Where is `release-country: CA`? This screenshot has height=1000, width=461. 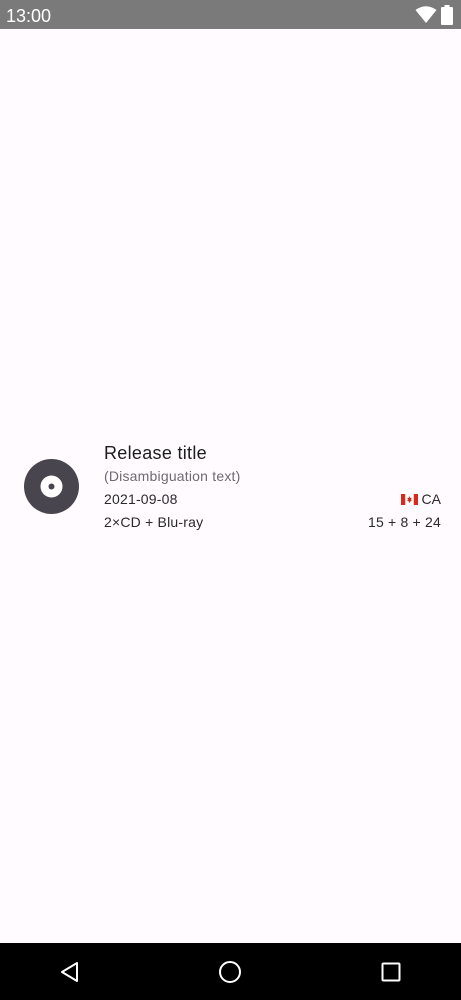 release-country: CA is located at coordinates (420, 499).